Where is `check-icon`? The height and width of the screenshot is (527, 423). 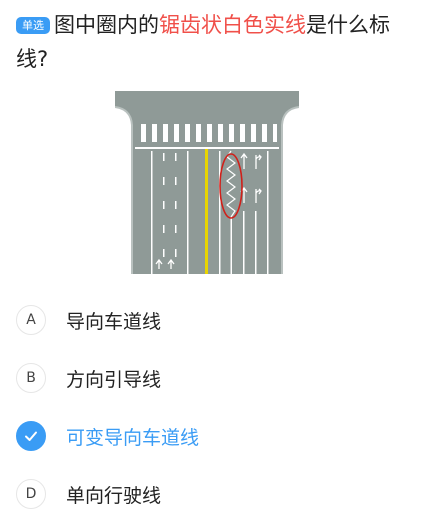 check-icon is located at coordinates (31, 436).